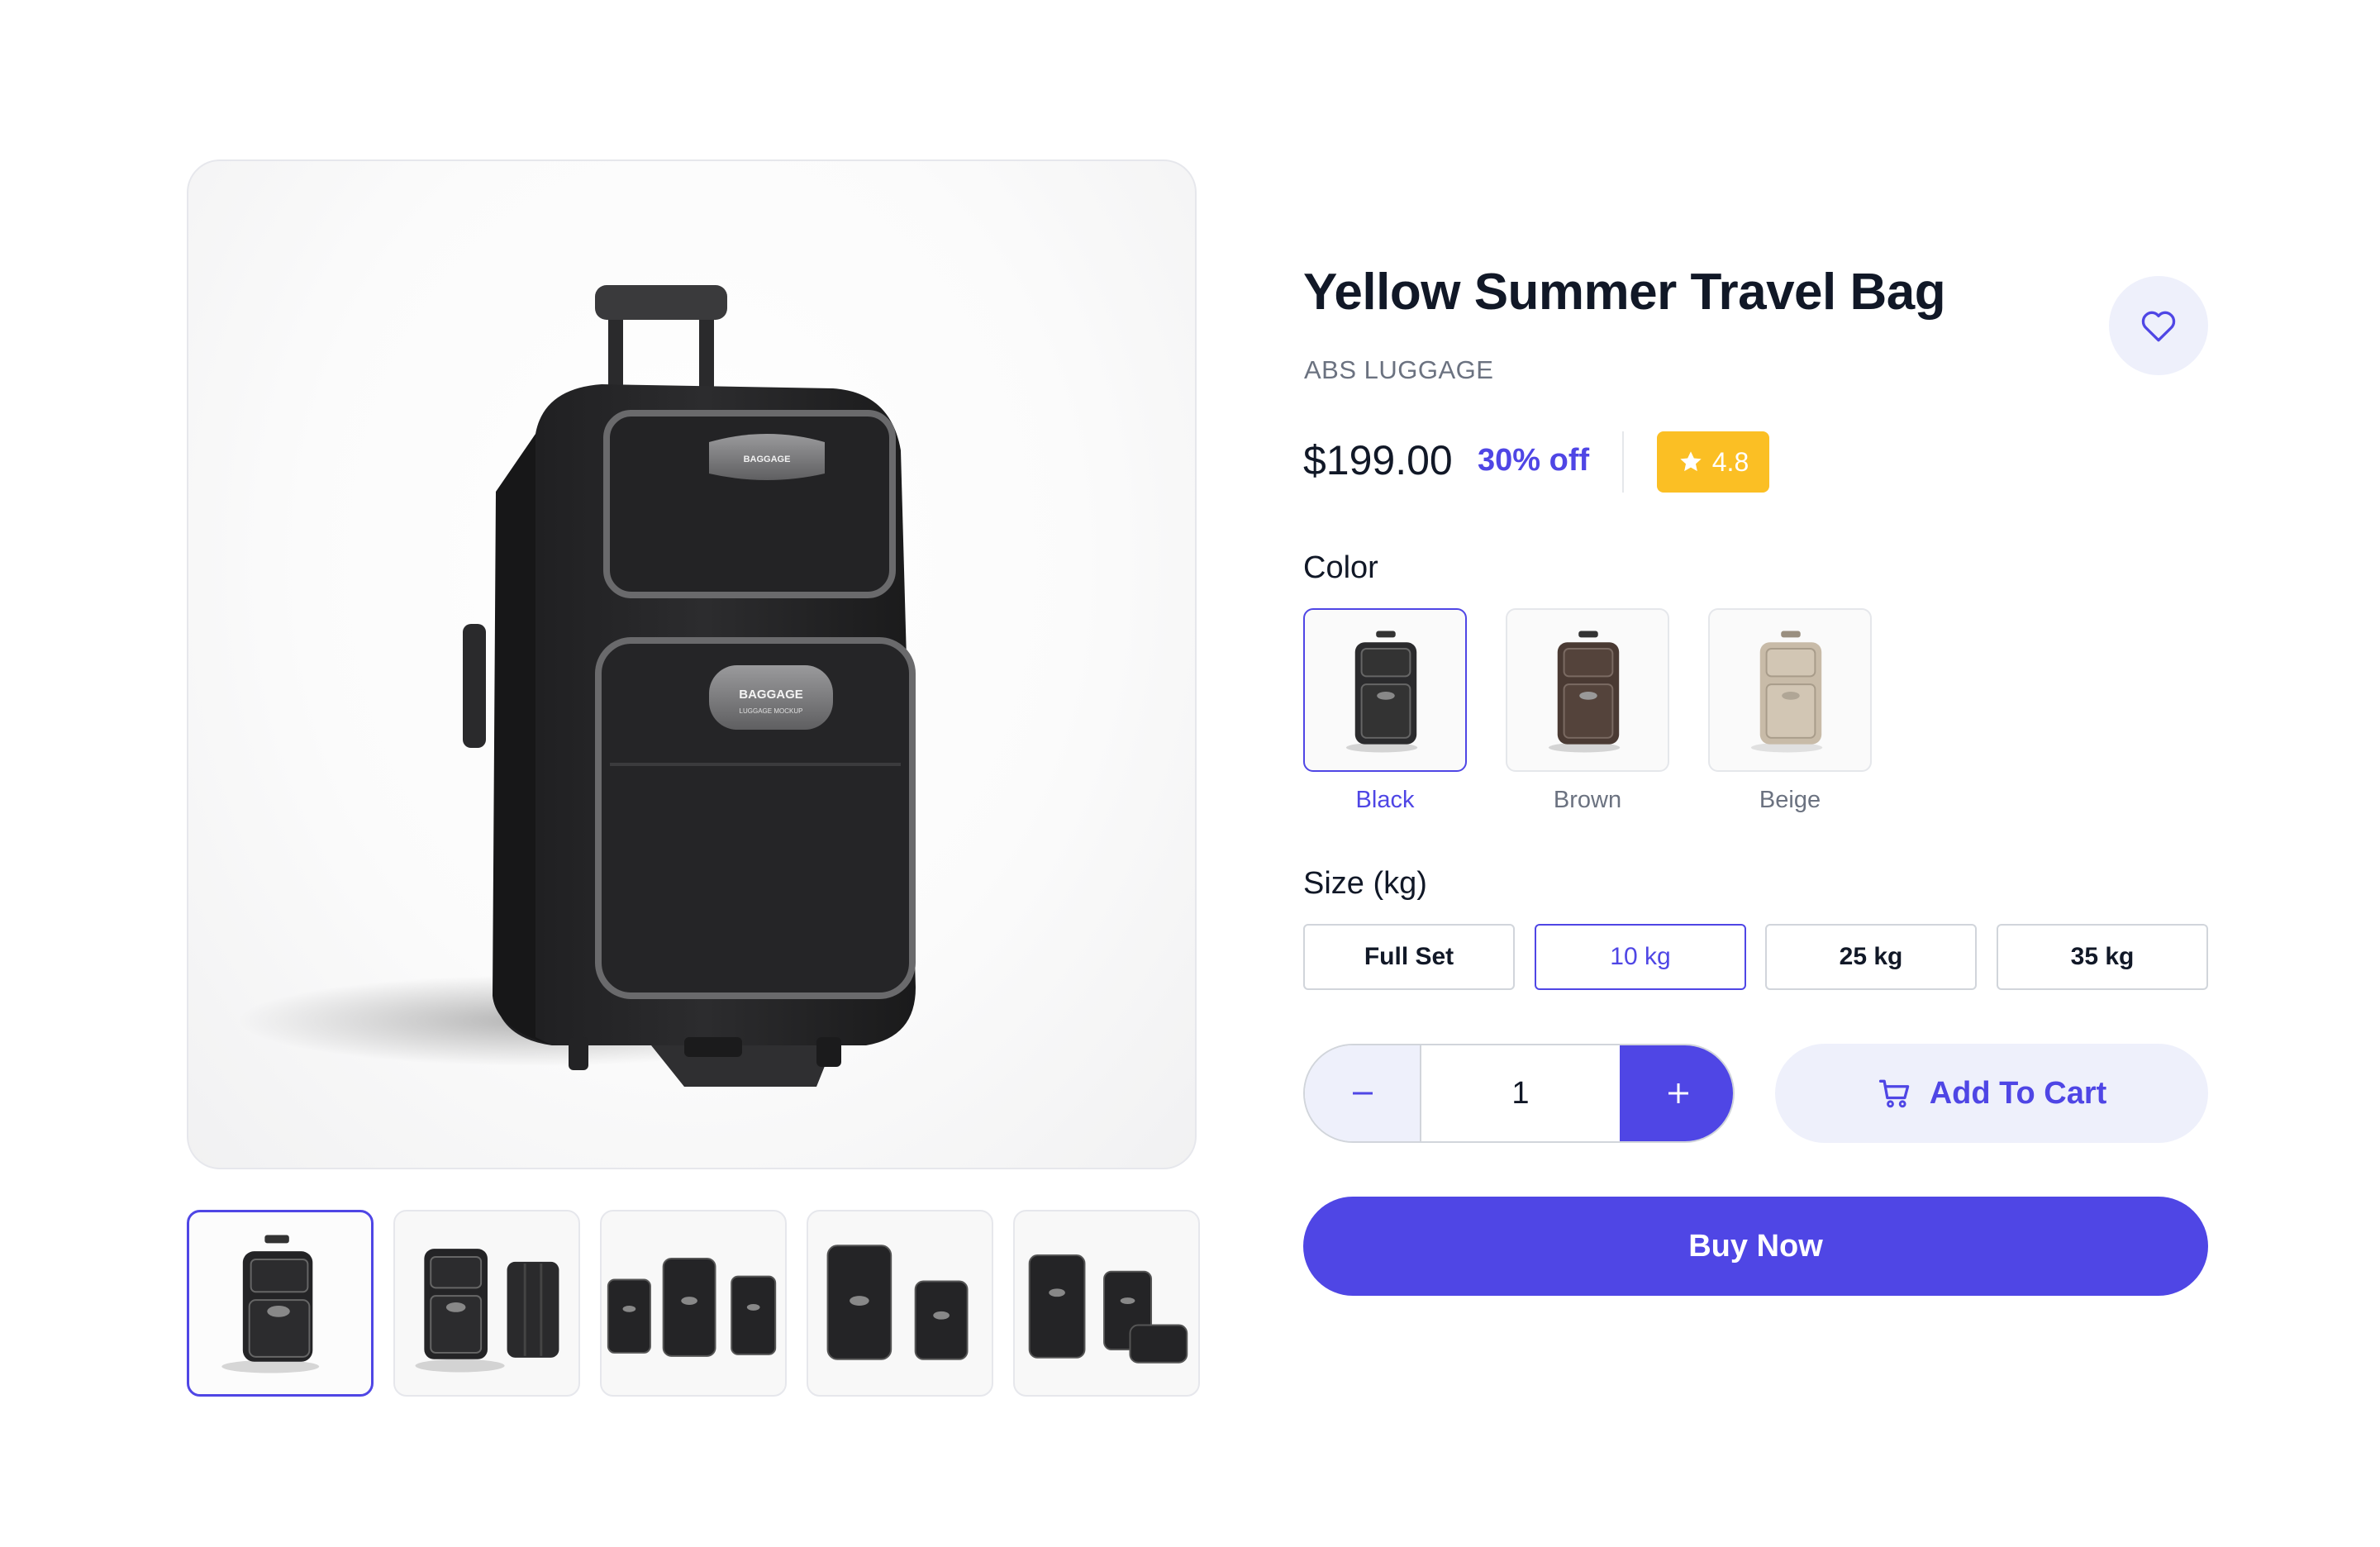 The width and height of the screenshot is (2380, 1547). What do you see at coordinates (1378, 460) in the screenshot?
I see `product-price: $199.00` at bounding box center [1378, 460].